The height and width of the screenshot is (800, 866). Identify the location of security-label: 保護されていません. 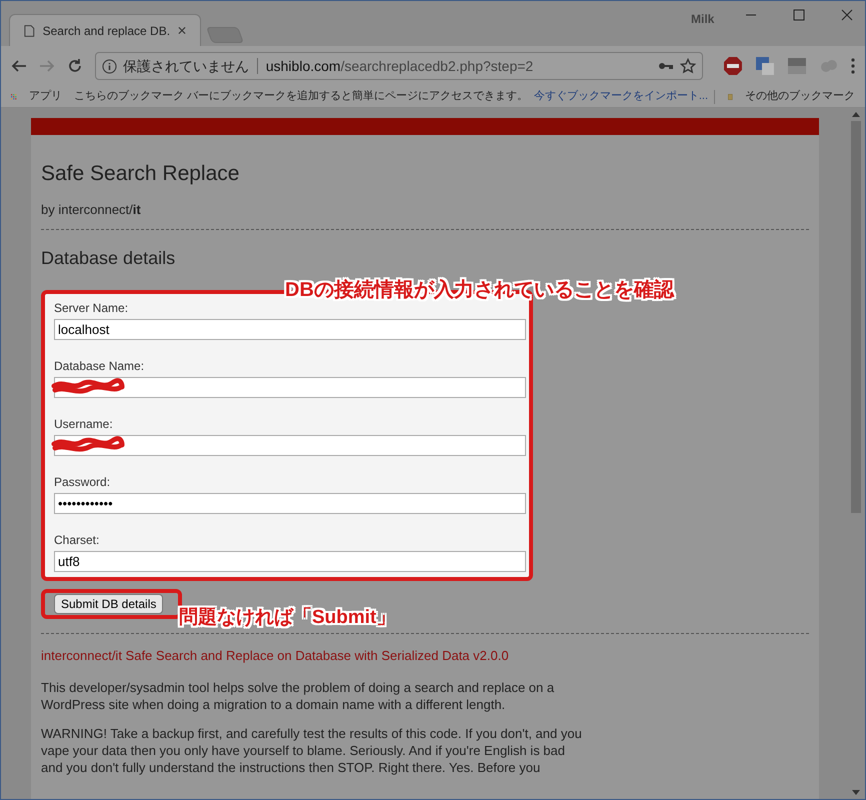
(185, 66).